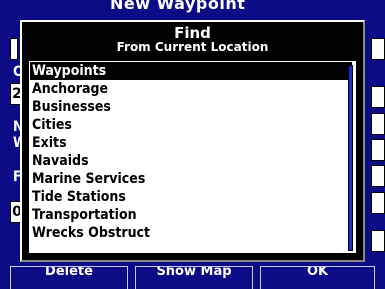 The width and height of the screenshot is (385, 289). Describe the element at coordinates (192, 215) in the screenshot. I see `list-item-transportation: Transportation` at that location.